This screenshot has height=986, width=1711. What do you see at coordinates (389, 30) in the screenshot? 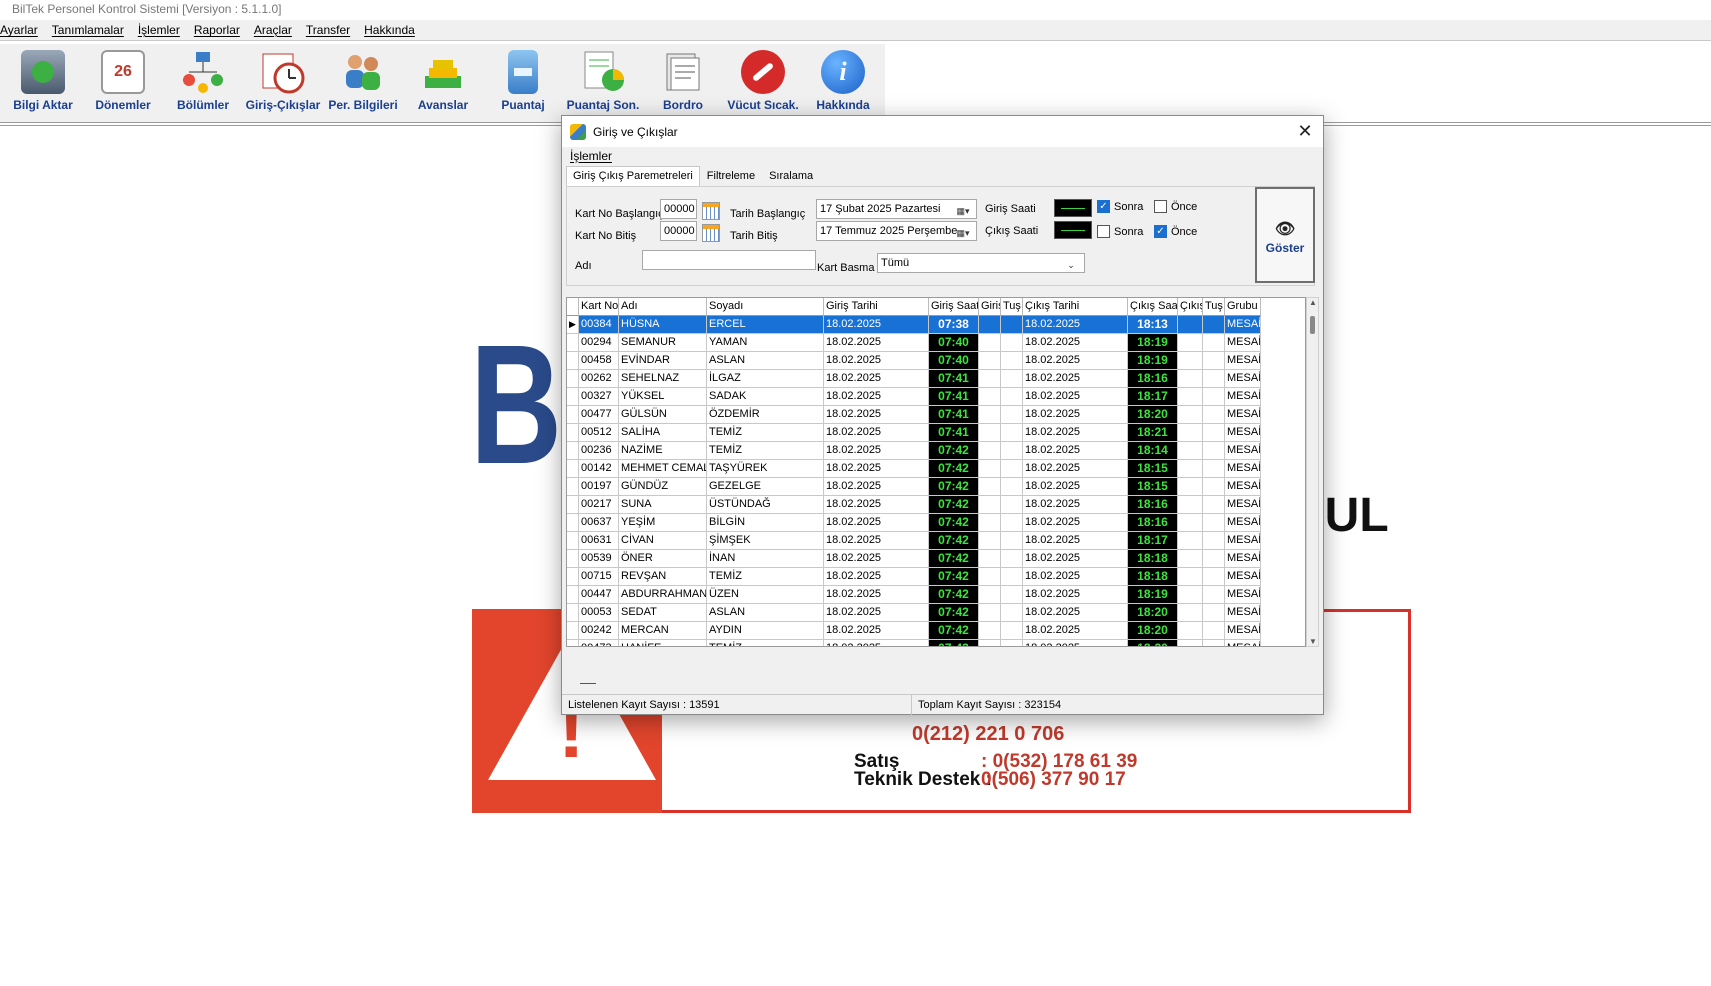
I see `menu-hakkinda: Hakkında` at bounding box center [389, 30].